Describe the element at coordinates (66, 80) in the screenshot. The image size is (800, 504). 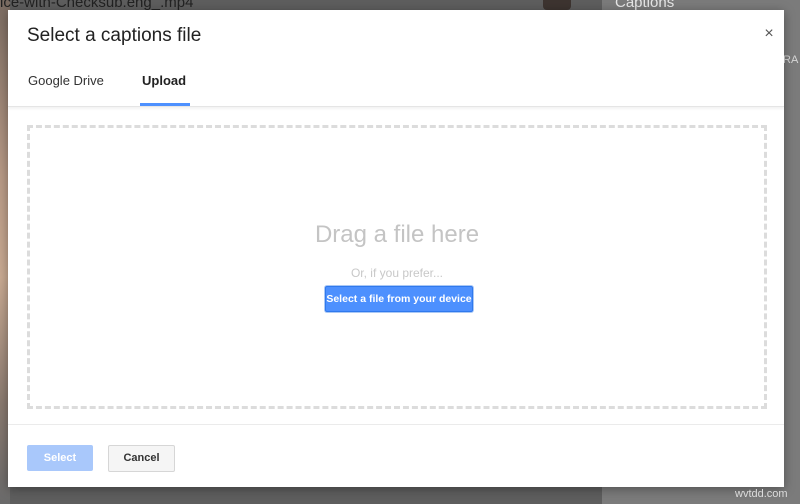
I see `tab-label: Google Drive` at that location.